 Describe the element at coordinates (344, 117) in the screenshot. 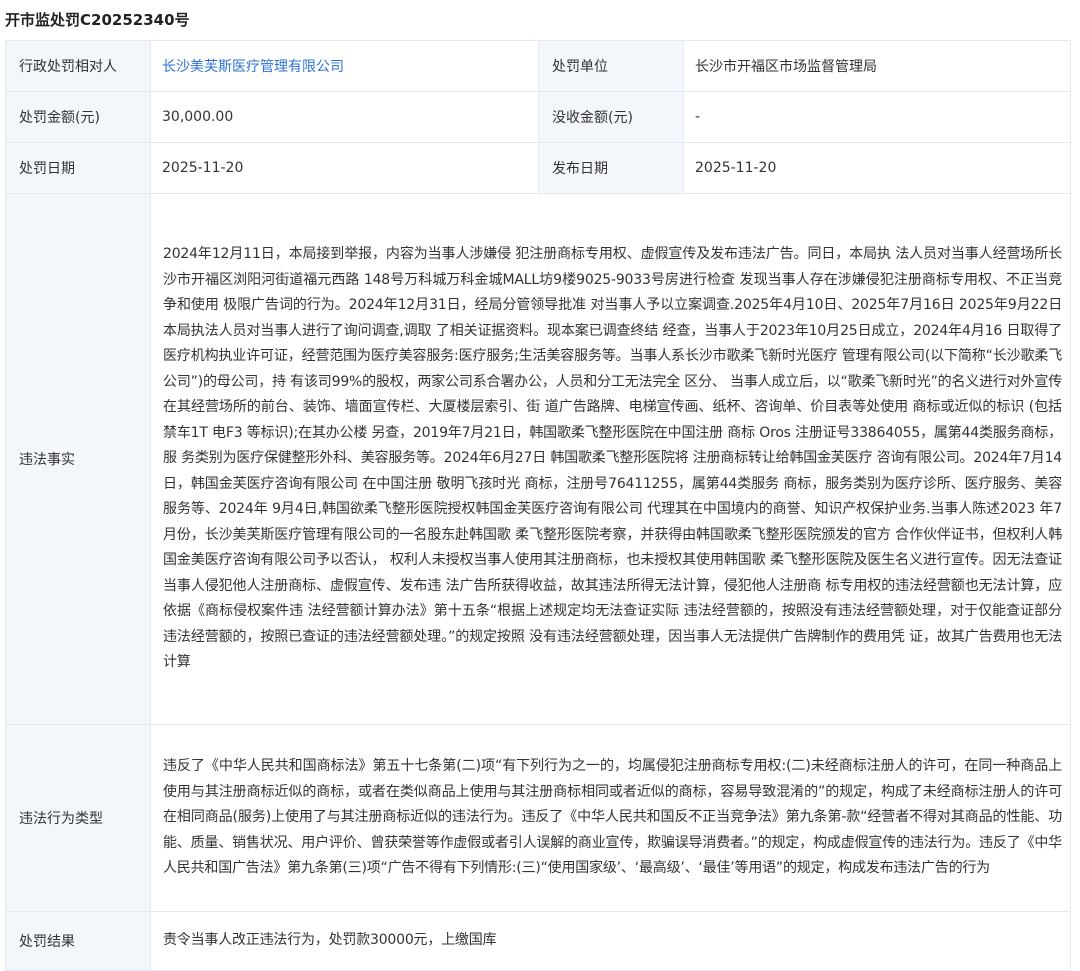

I see `amount-value: 30,000.00` at that location.